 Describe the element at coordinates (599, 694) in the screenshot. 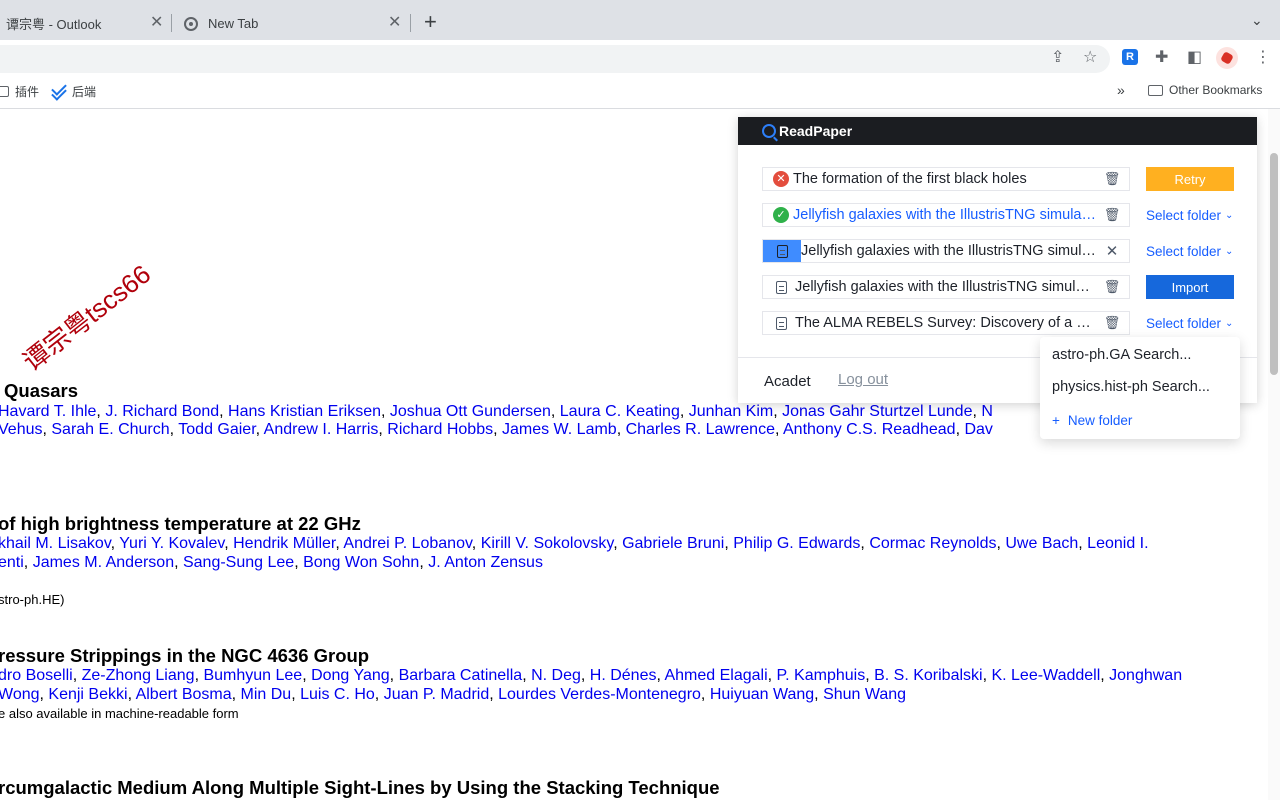

I see `author-link: Lourdes Verdes-Montenegro` at that location.